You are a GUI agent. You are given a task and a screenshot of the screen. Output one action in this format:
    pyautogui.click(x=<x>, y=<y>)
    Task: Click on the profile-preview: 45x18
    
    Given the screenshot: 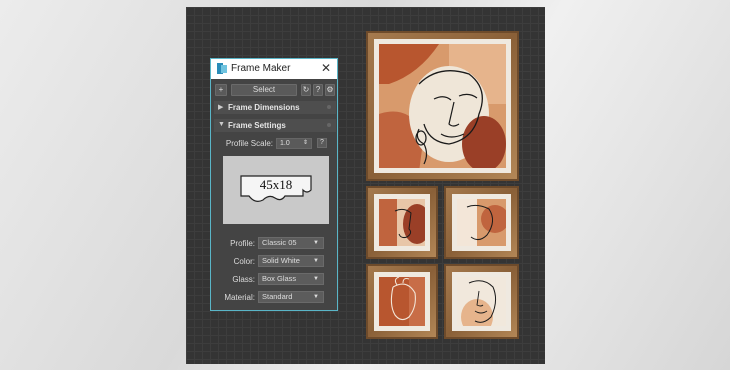 What is the action you would take?
    pyautogui.click(x=276, y=190)
    